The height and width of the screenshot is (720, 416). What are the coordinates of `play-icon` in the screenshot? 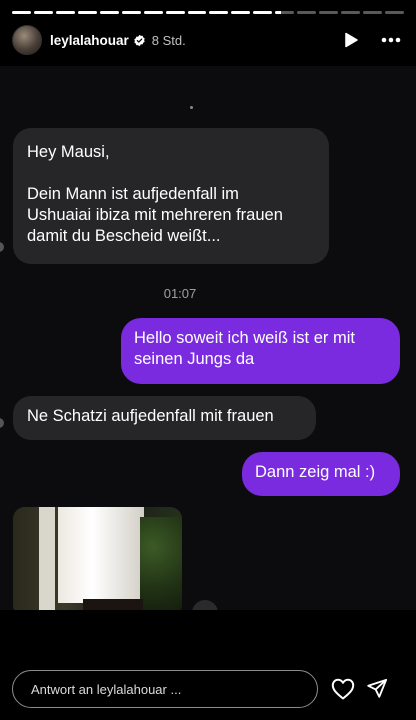 It's located at (351, 40).